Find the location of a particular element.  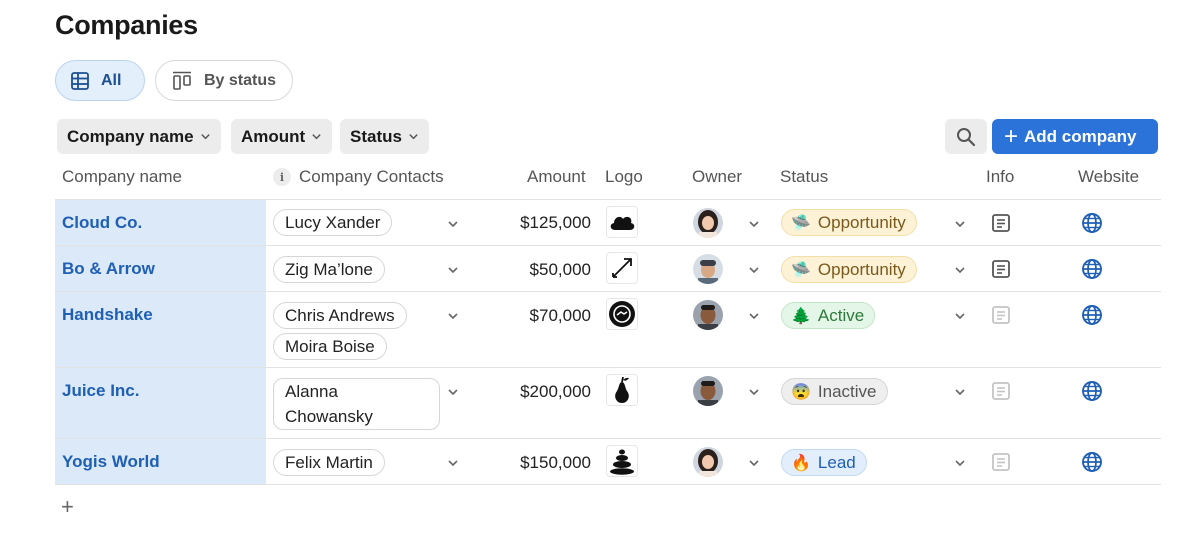

status-badge: 🔥 Lead is located at coordinates (824, 462).